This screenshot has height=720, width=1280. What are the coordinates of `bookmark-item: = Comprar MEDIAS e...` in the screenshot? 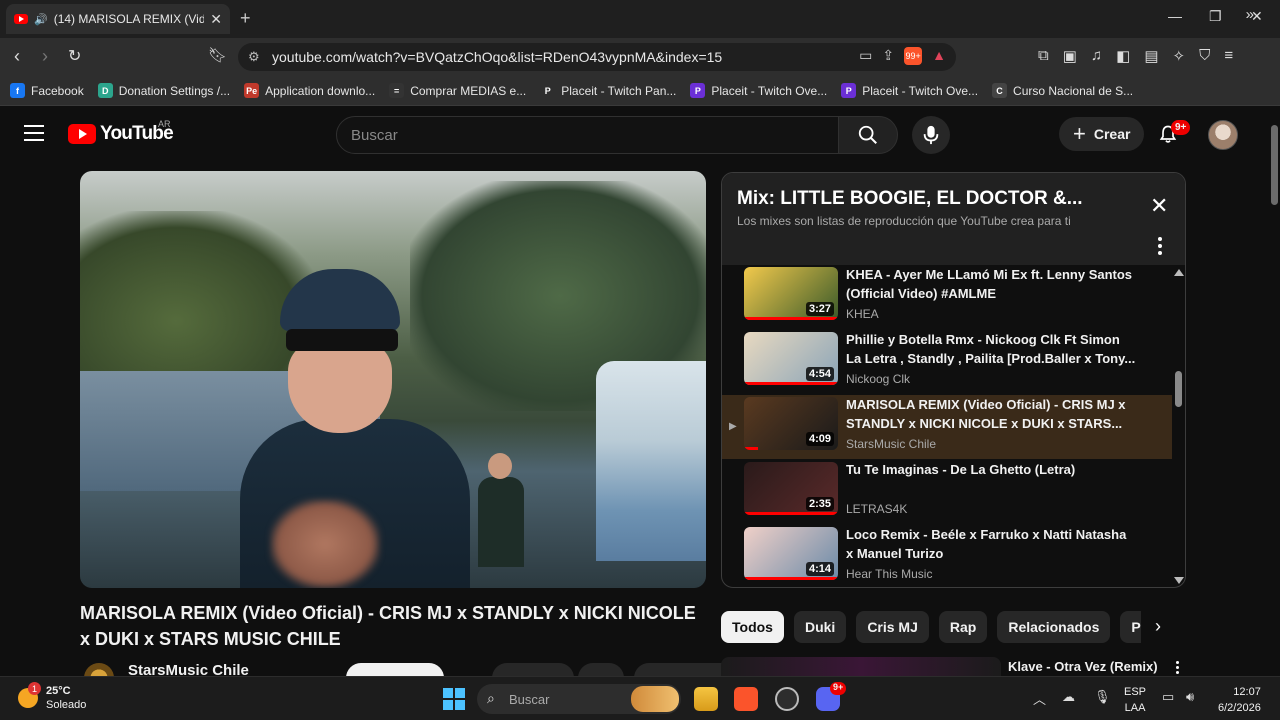 It's located at (457, 90).